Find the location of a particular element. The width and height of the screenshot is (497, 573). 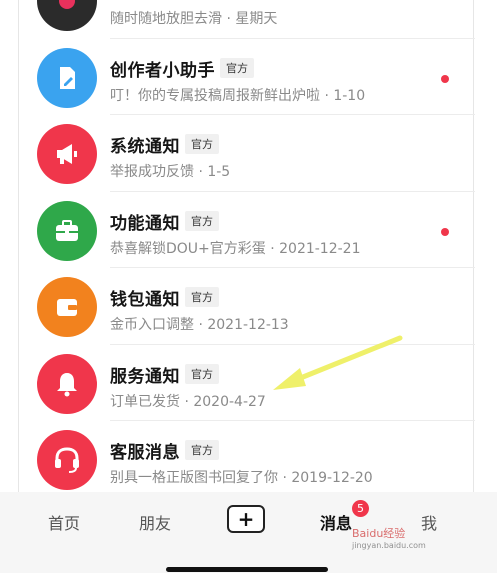

plus-icon: + is located at coordinates (246, 519).